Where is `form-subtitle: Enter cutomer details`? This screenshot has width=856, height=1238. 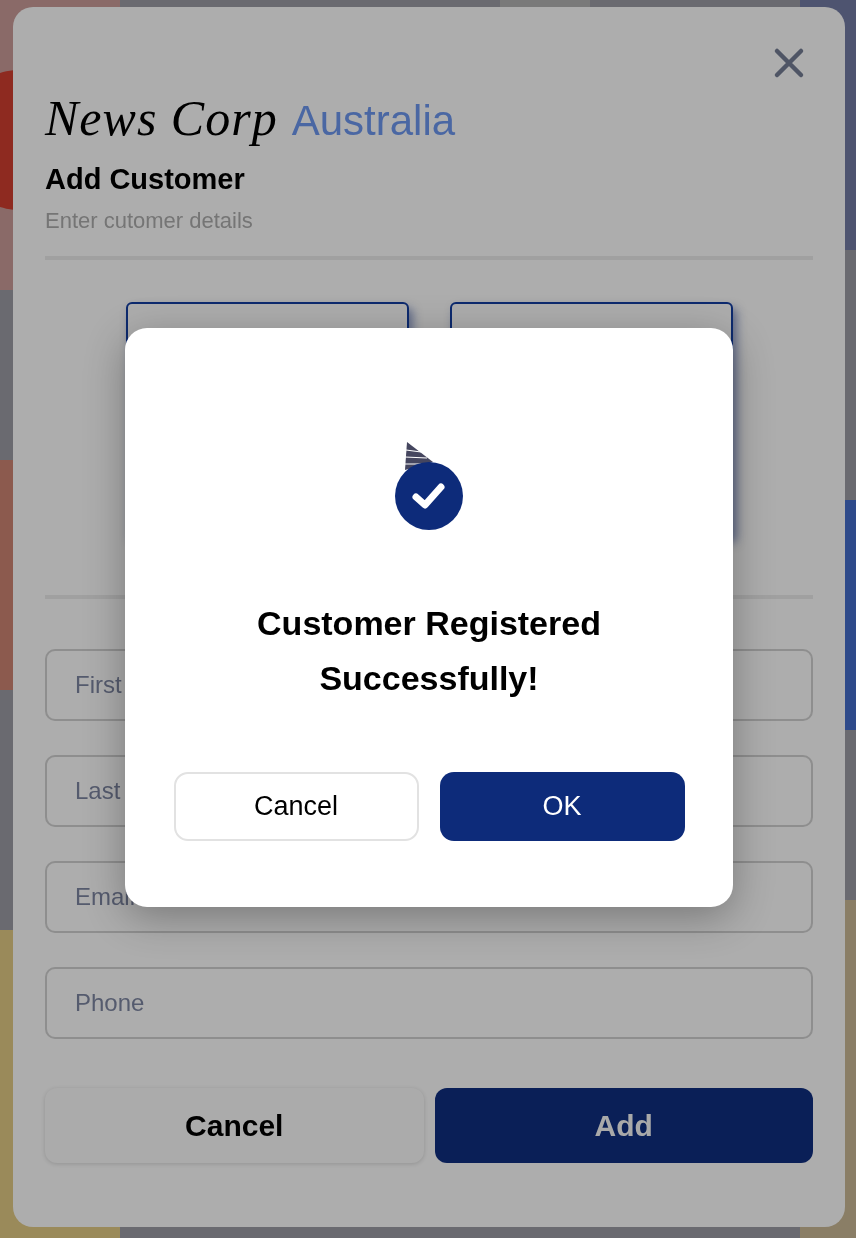
form-subtitle: Enter cutomer details is located at coordinates (149, 221).